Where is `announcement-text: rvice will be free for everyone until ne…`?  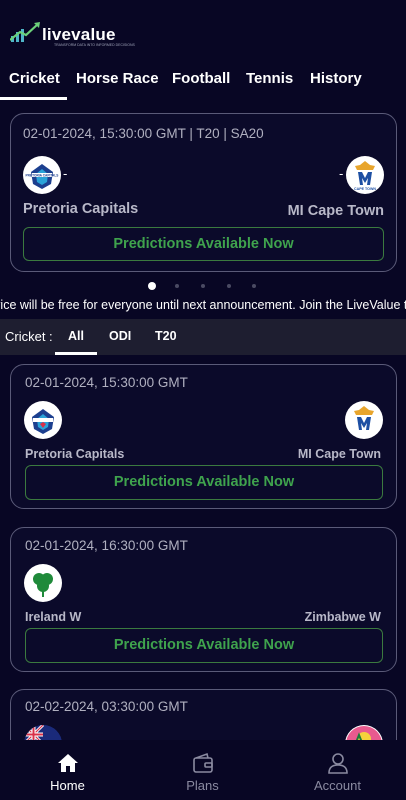
announcement-text: rvice will be free for everyone until ne… is located at coordinates (203, 305).